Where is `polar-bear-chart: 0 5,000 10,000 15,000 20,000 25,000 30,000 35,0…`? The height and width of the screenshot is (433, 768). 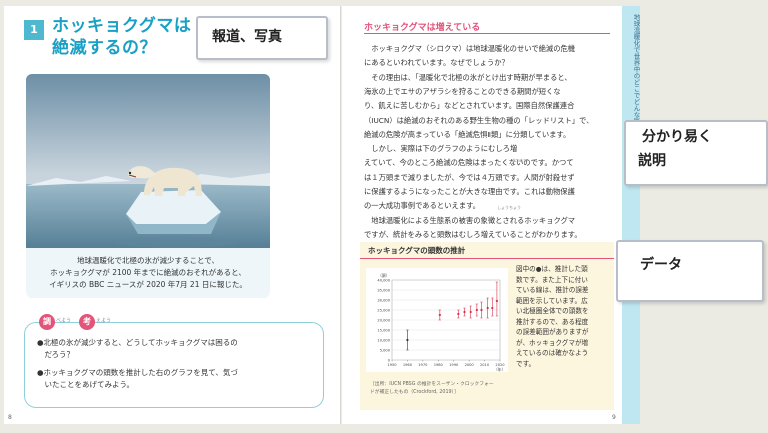
polar-bear-chart: 0 5,000 10,000 15,000 20,000 25,000 30,000 35,0… is located at coordinates (437, 320).